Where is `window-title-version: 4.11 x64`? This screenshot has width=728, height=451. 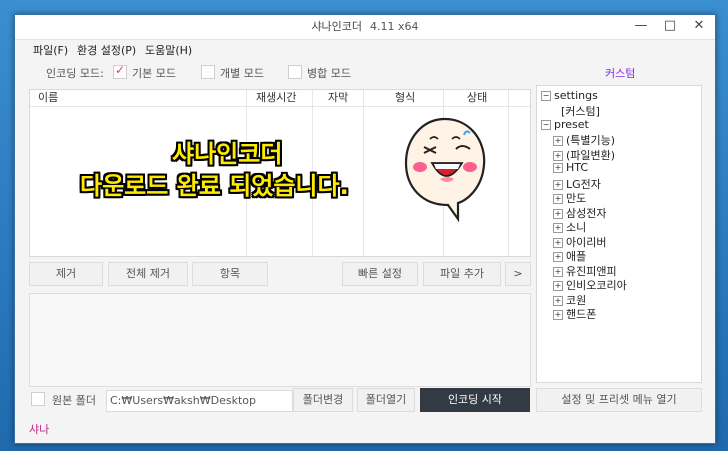
window-title-version: 4.11 x64 is located at coordinates (394, 26).